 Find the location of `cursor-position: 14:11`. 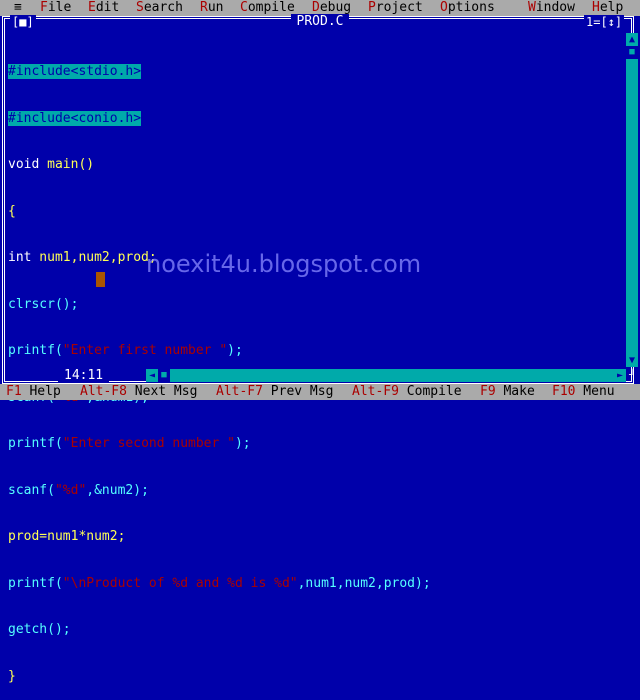

cursor-position: 14:11 is located at coordinates (84, 375).